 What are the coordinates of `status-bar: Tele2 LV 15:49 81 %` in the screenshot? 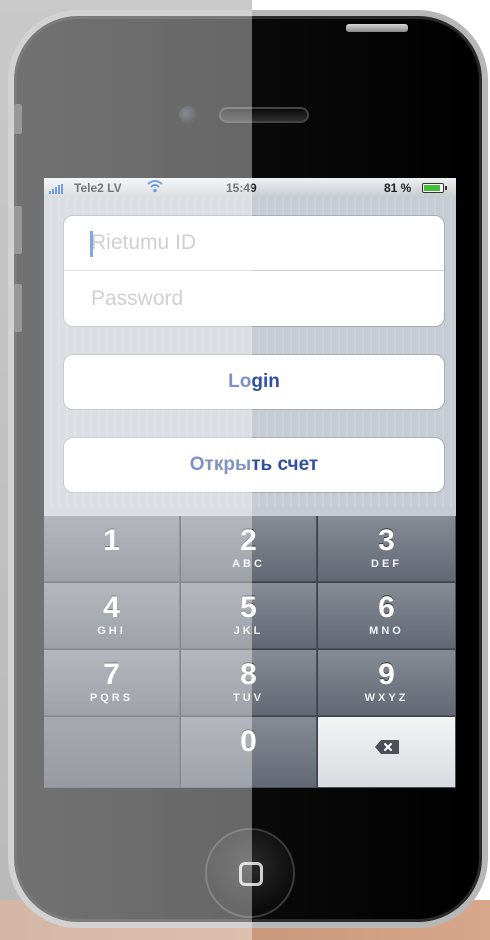 It's located at (250, 188).